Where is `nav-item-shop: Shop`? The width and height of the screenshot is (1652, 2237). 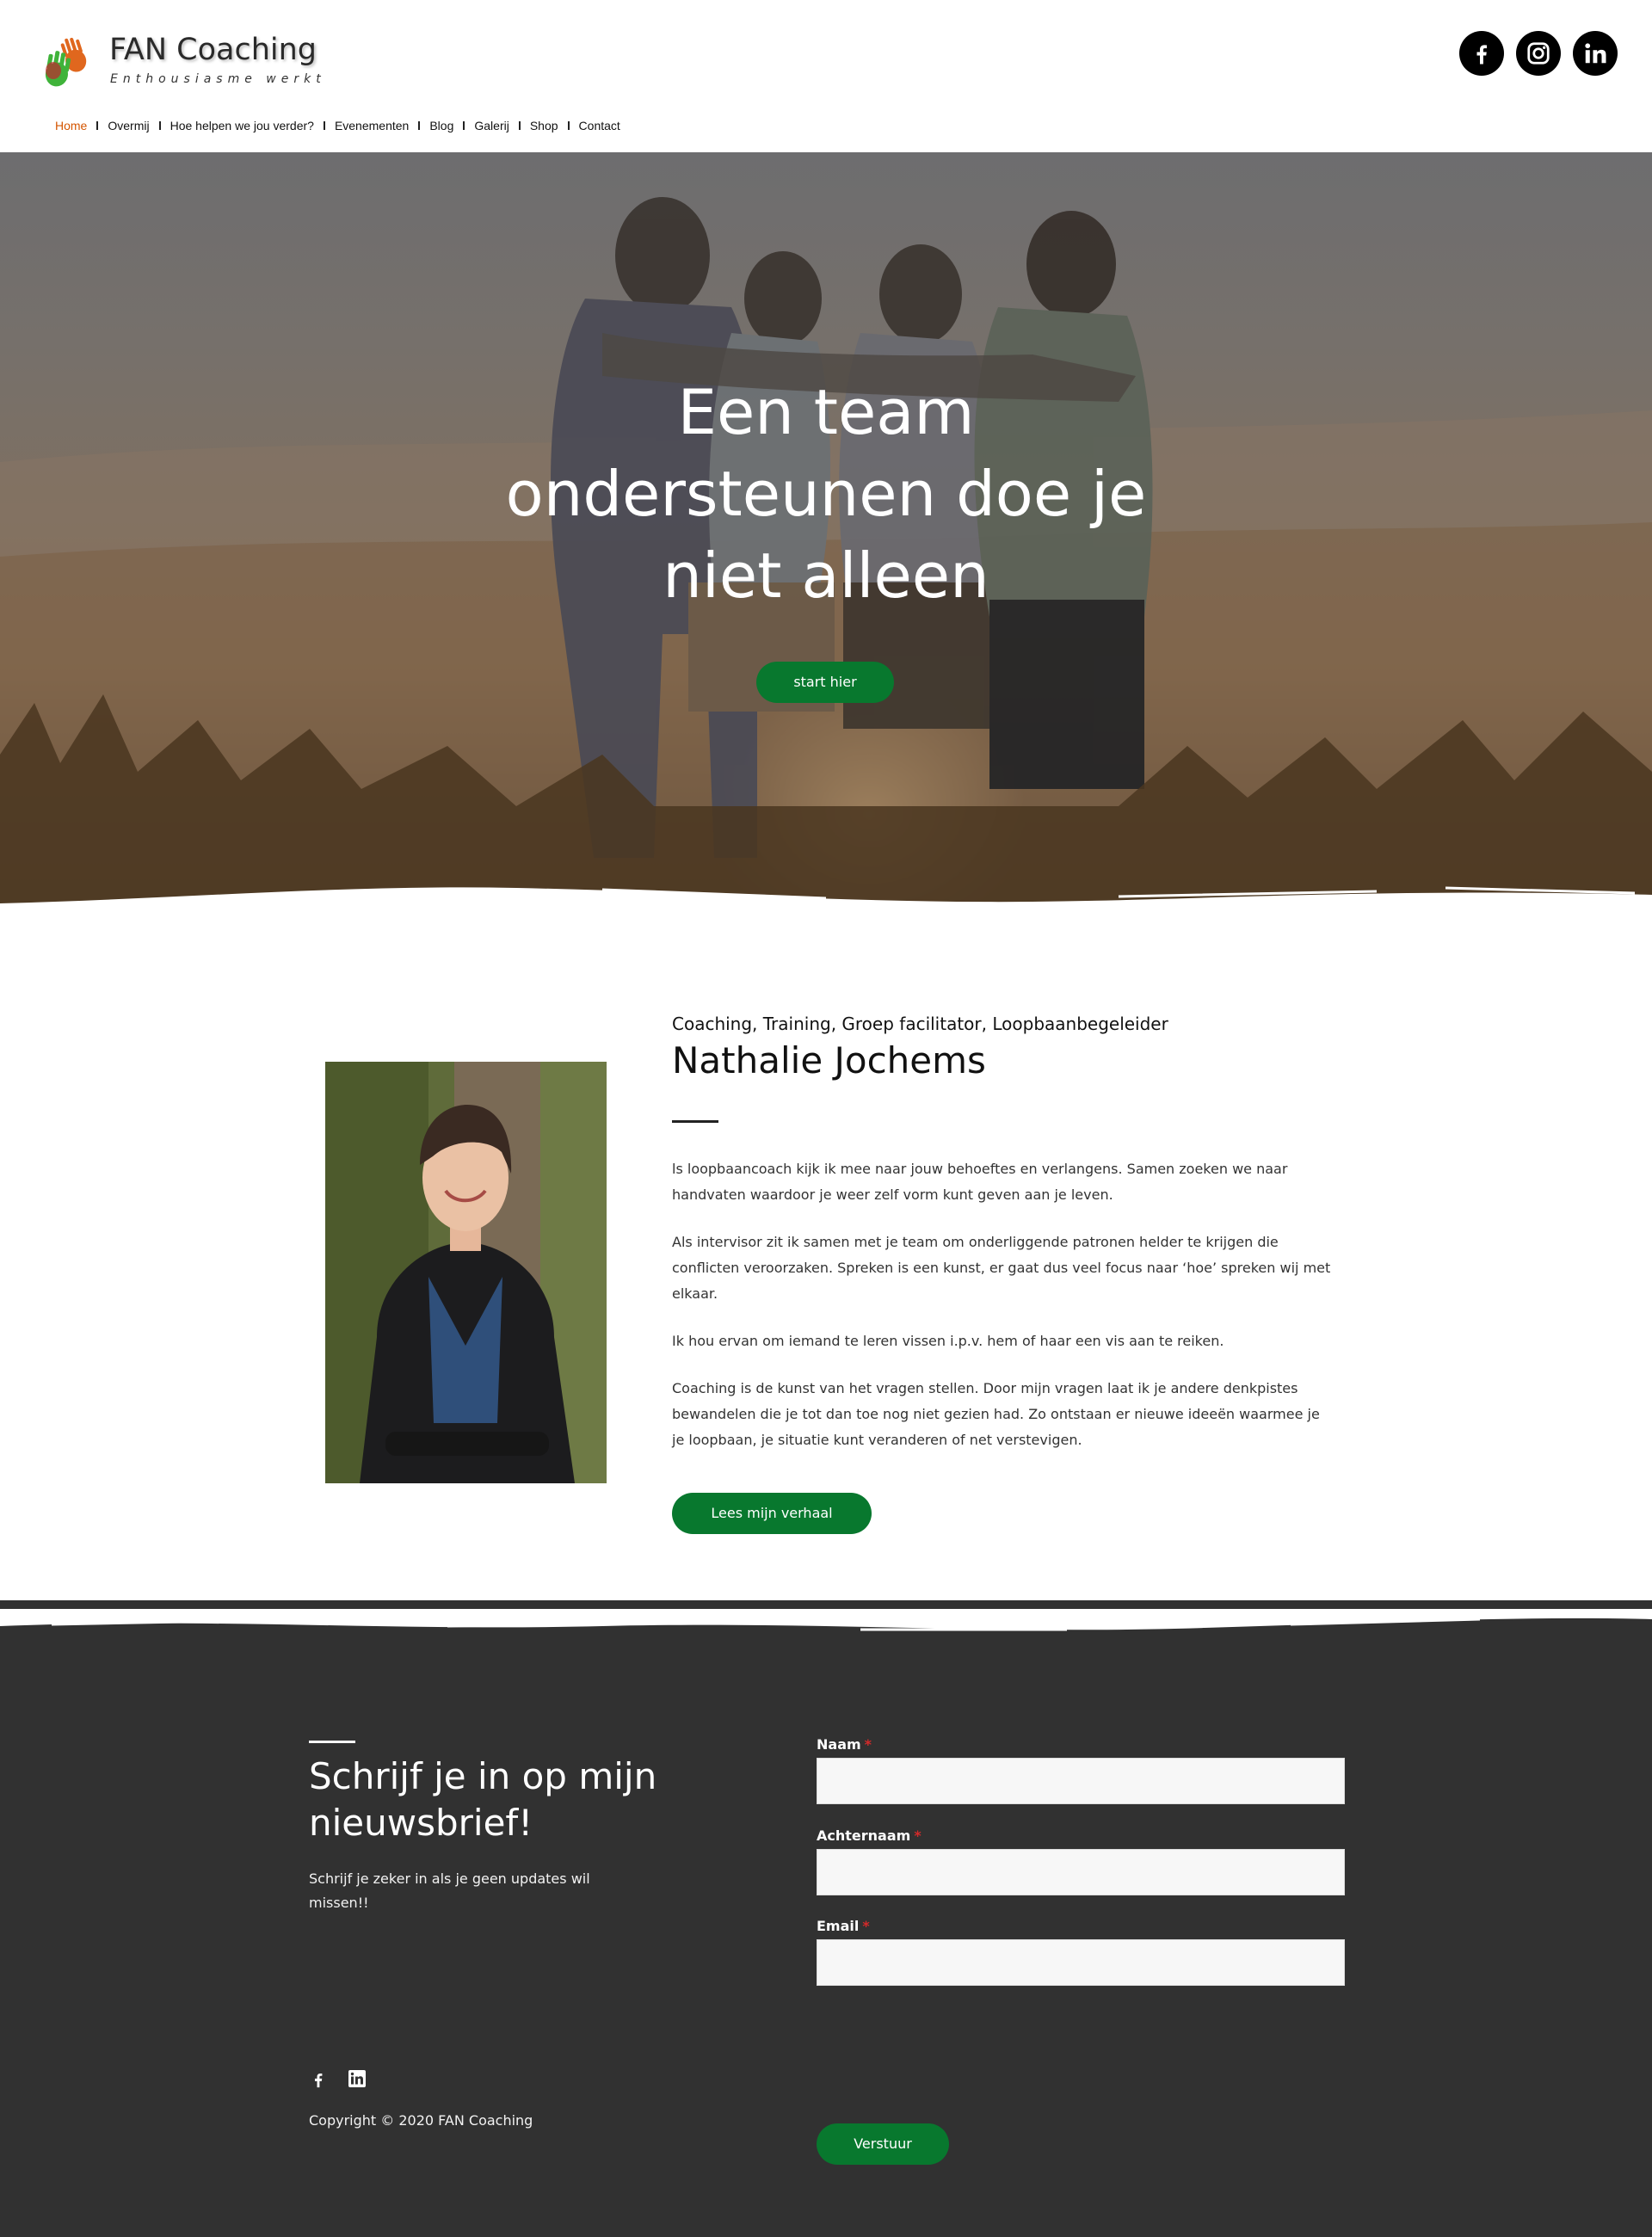 nav-item-shop: Shop is located at coordinates (544, 125).